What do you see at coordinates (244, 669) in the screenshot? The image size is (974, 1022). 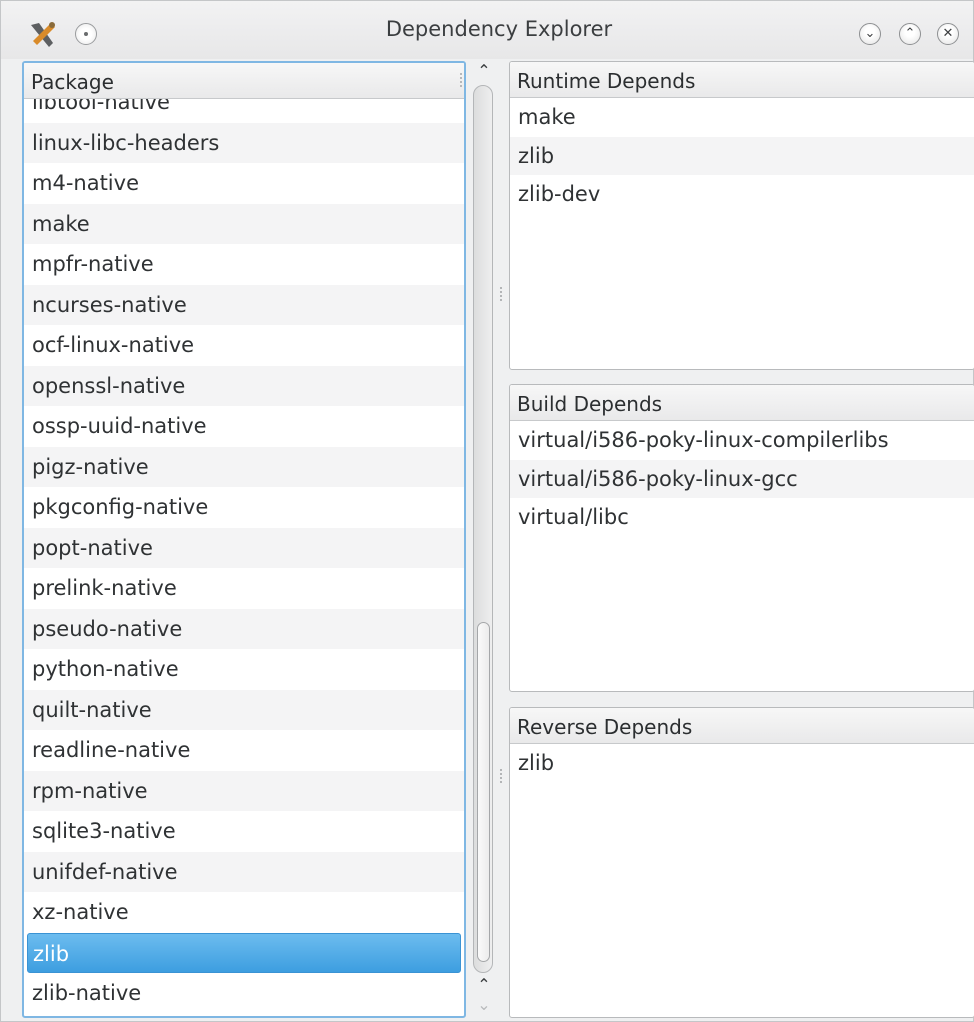 I see `list-item: python-native` at bounding box center [244, 669].